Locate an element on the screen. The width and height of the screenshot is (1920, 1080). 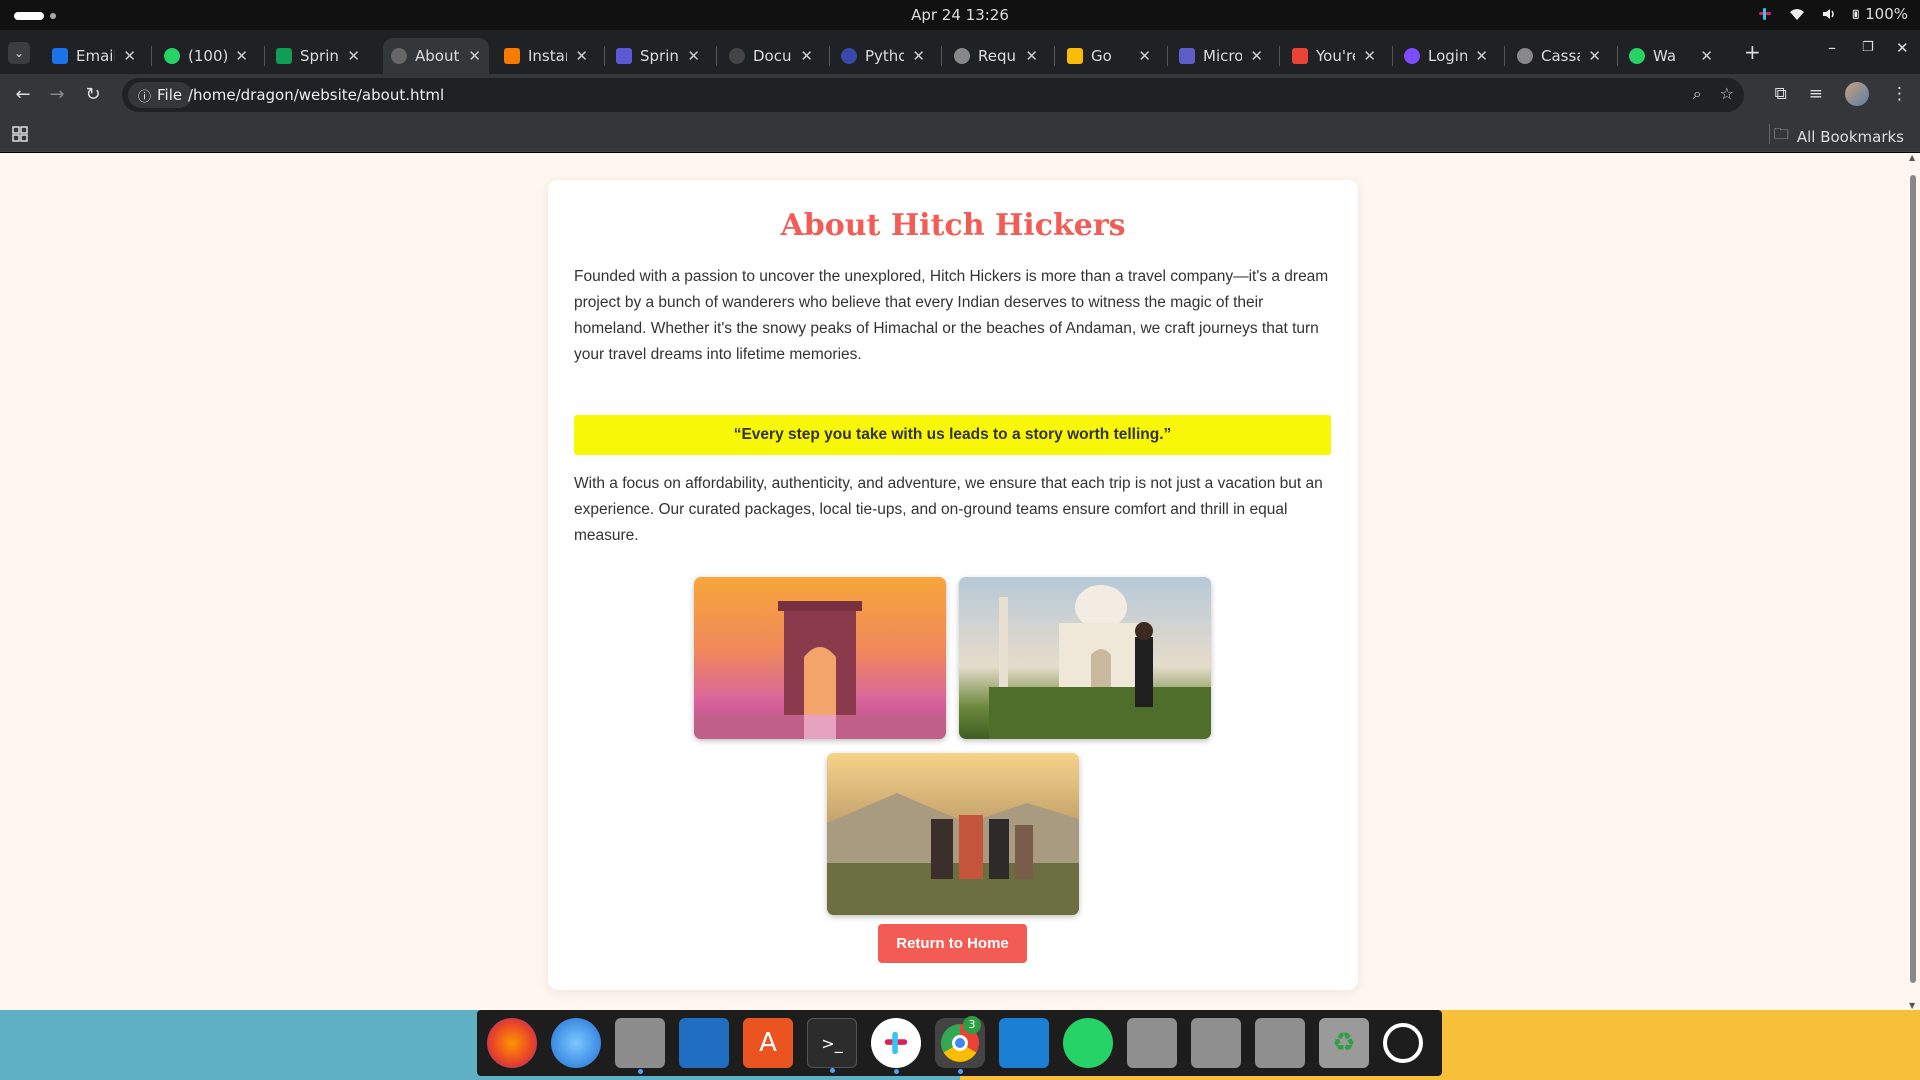
chrome-window-count-badge: 3 is located at coordinates (972, 1025).